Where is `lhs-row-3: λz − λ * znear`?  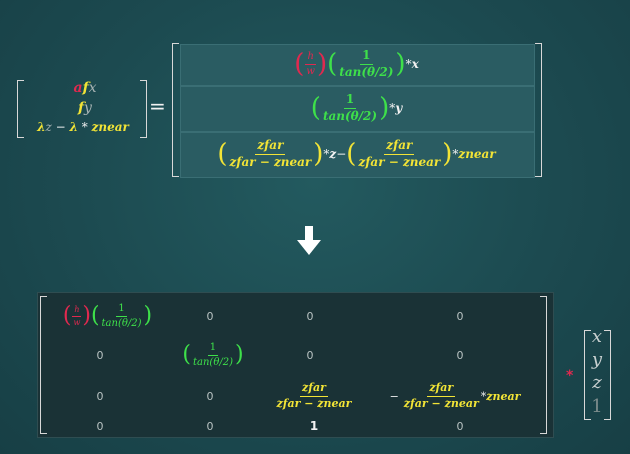 lhs-row-3: λz − λ * znear is located at coordinates (83, 127).